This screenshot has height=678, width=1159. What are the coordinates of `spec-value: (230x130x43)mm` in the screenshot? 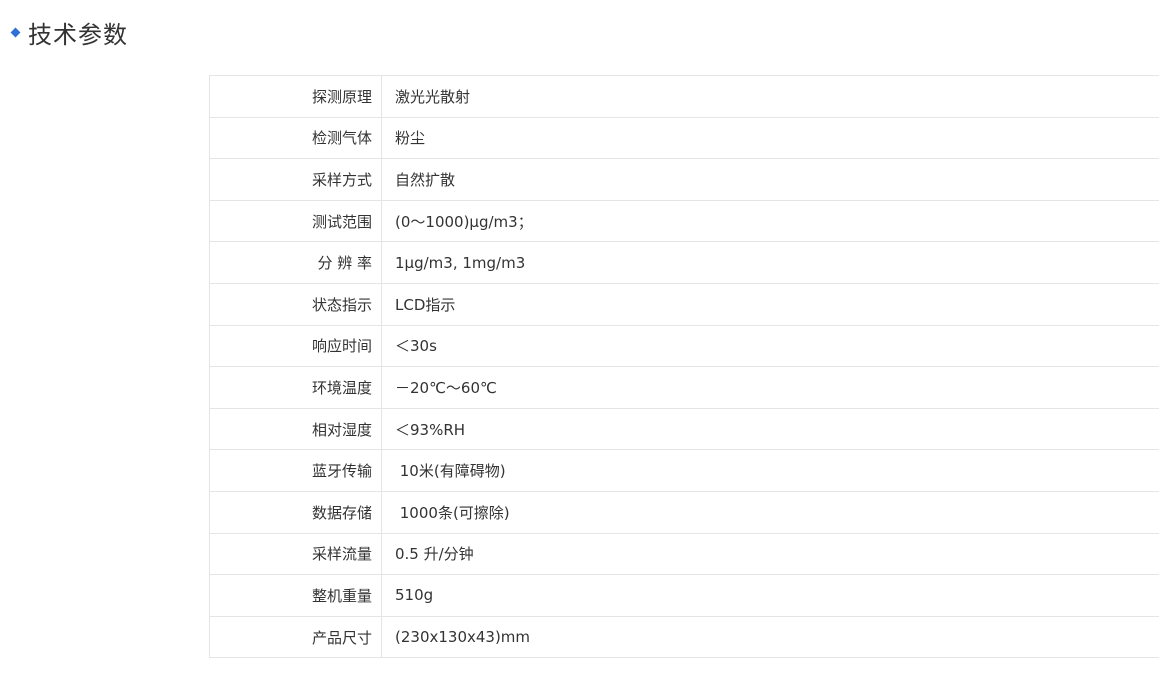 It's located at (770, 637).